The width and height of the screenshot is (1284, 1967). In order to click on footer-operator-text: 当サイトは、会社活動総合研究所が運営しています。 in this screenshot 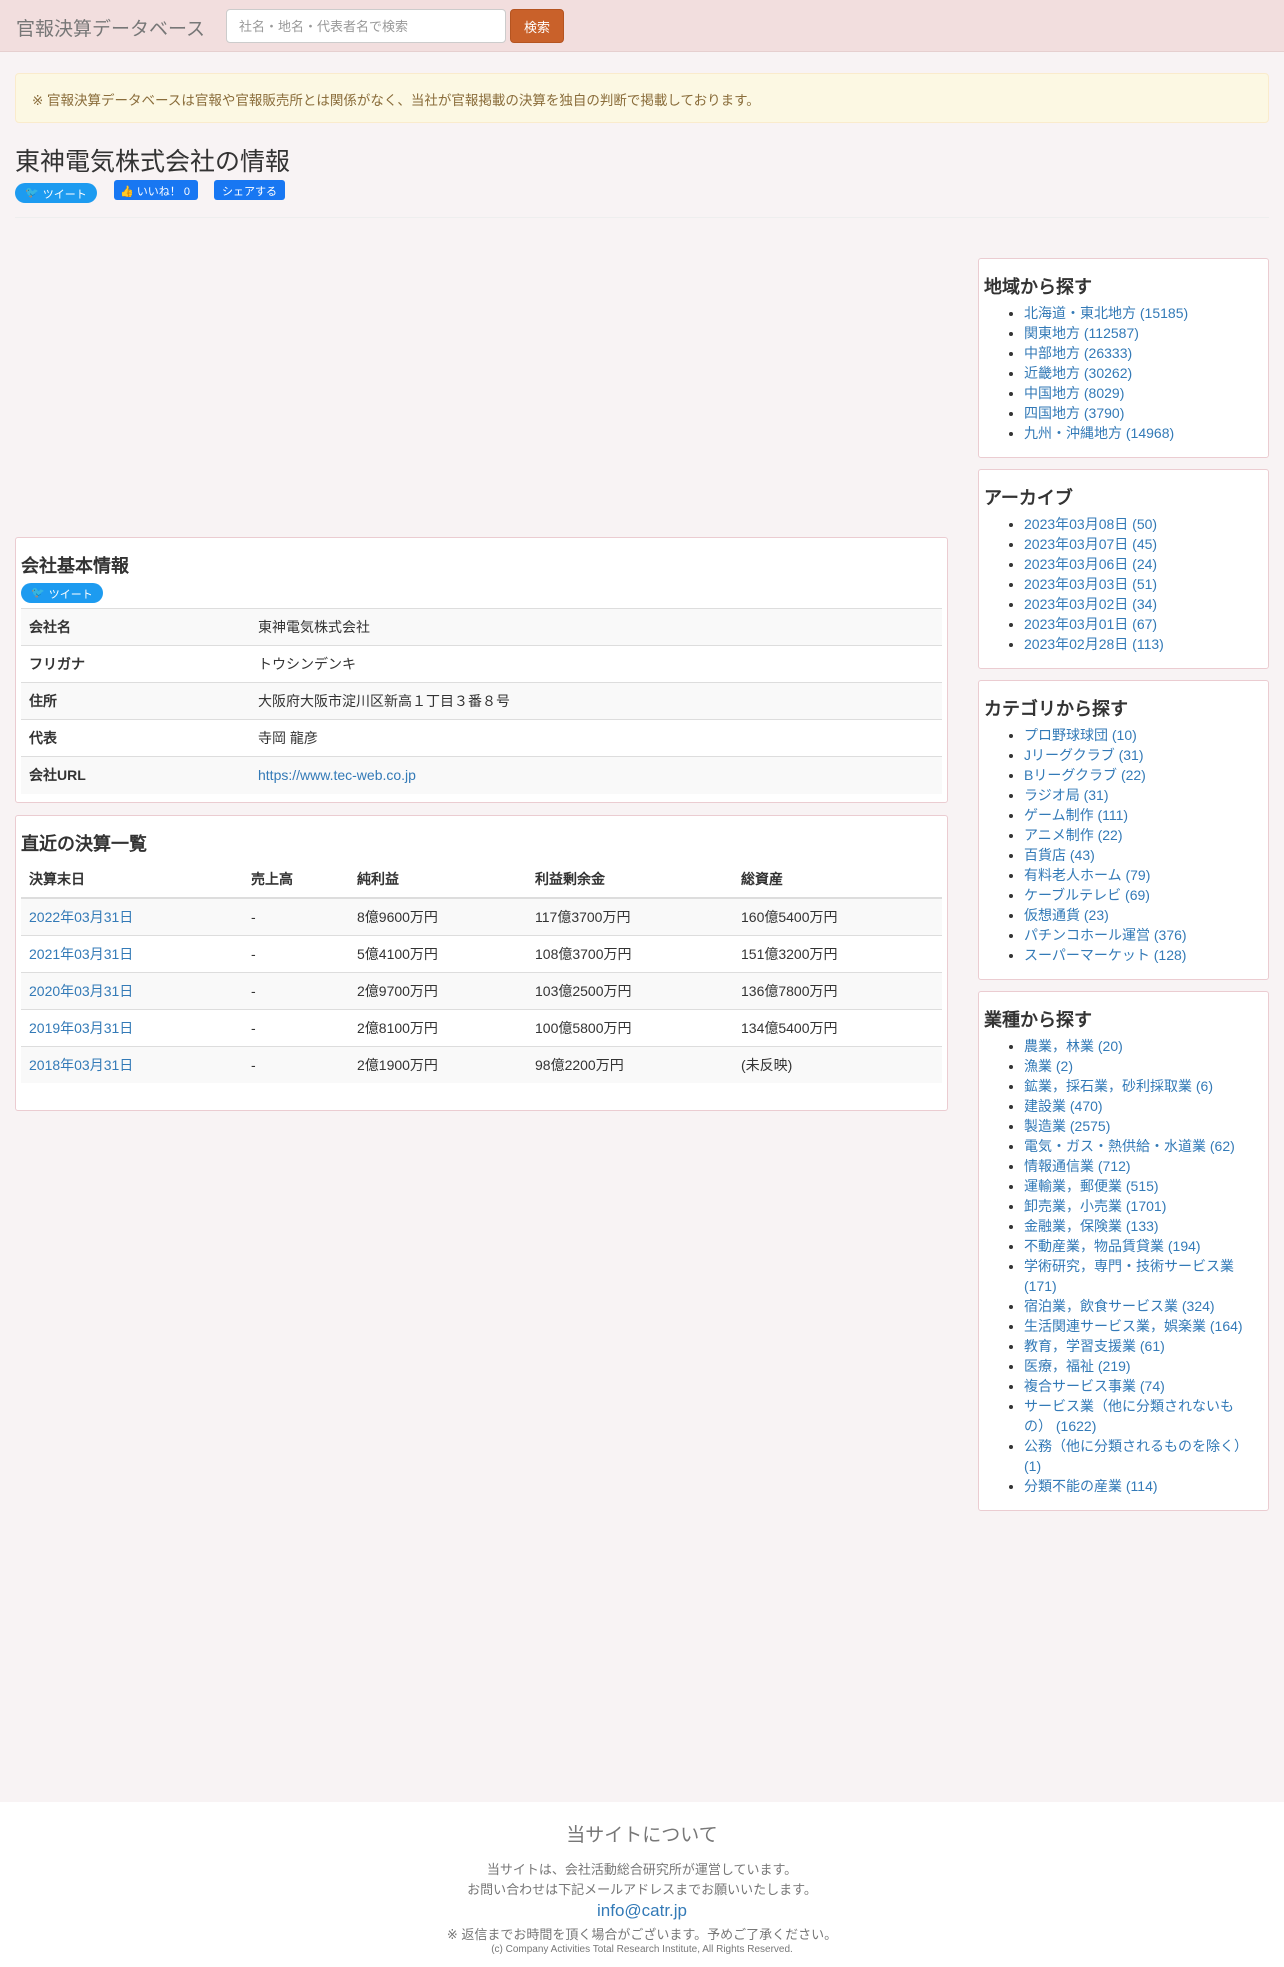, I will do `click(642, 1869)`.